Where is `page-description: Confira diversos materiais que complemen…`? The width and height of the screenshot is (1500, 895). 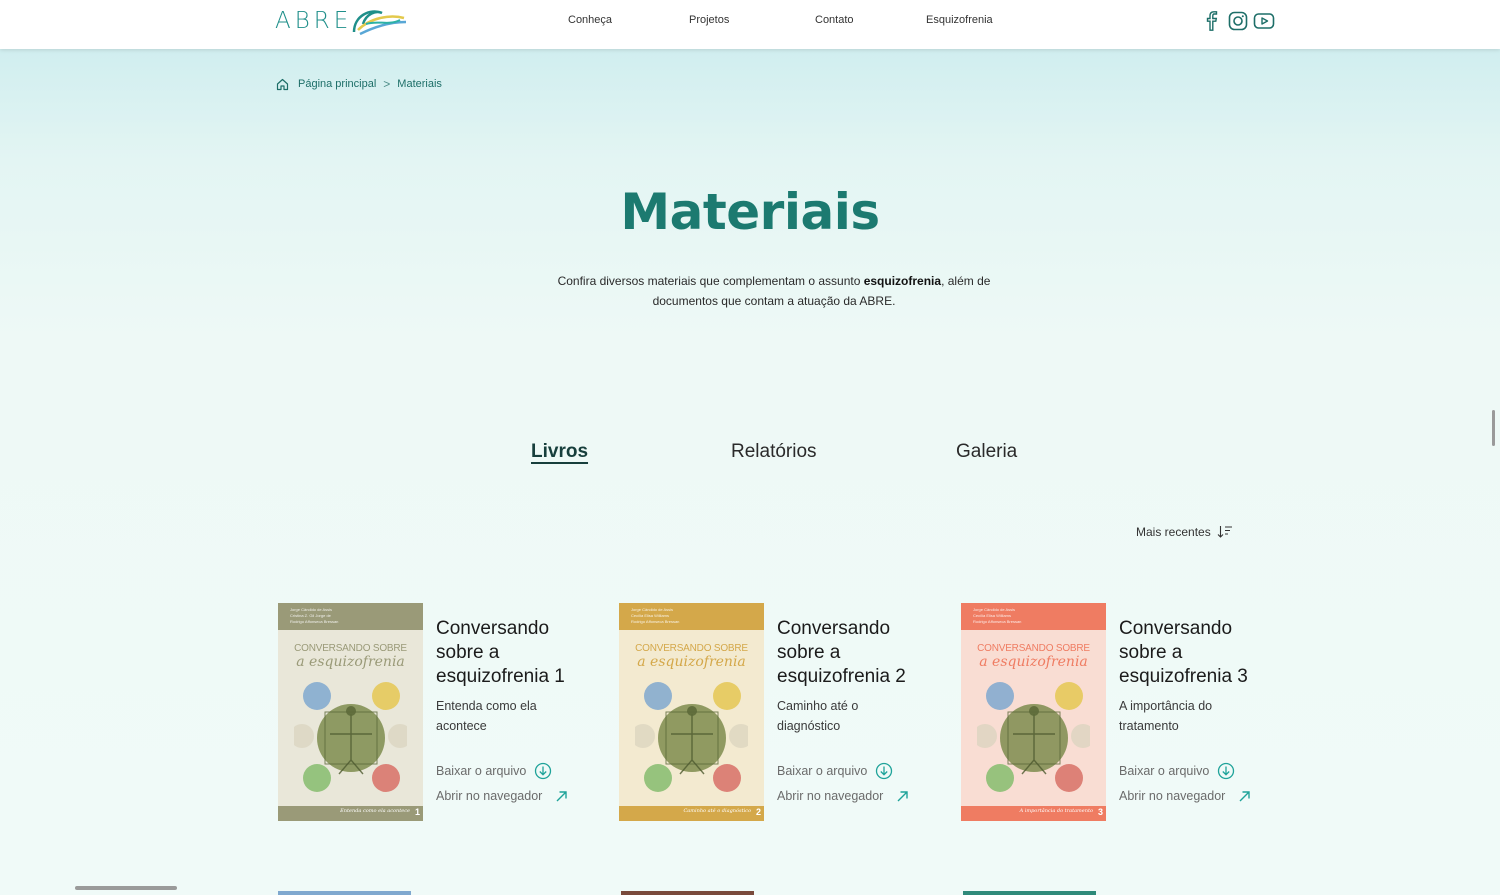 page-description: Confira diversos materiais que complemen… is located at coordinates (774, 291).